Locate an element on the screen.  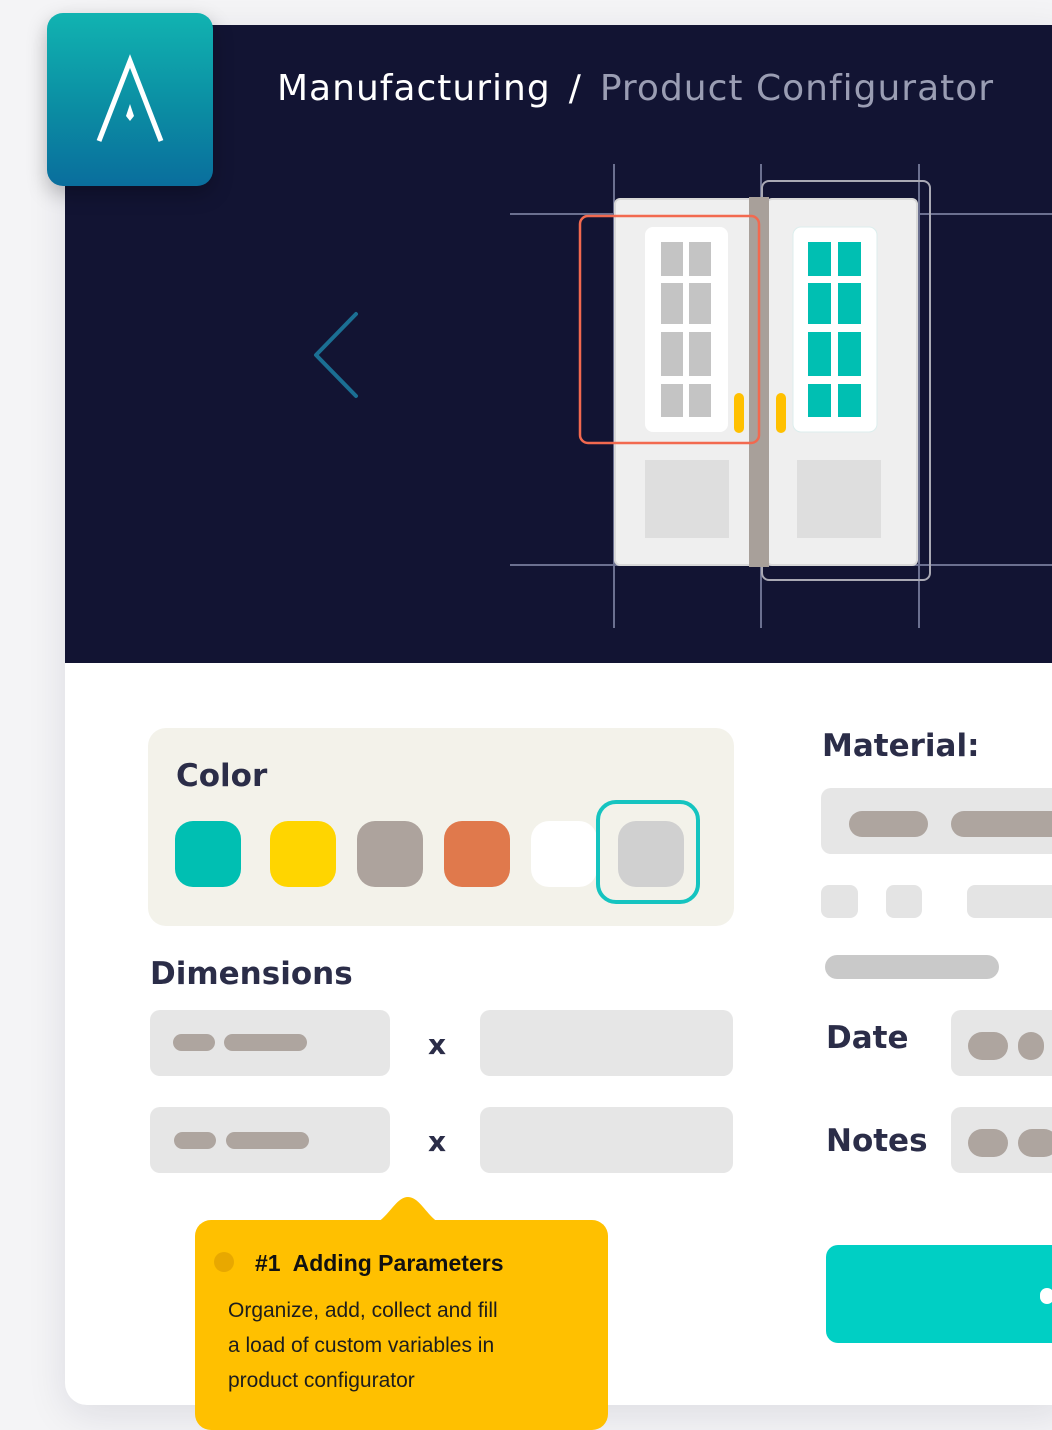
notes-label: Notes is located at coordinates (877, 1141).